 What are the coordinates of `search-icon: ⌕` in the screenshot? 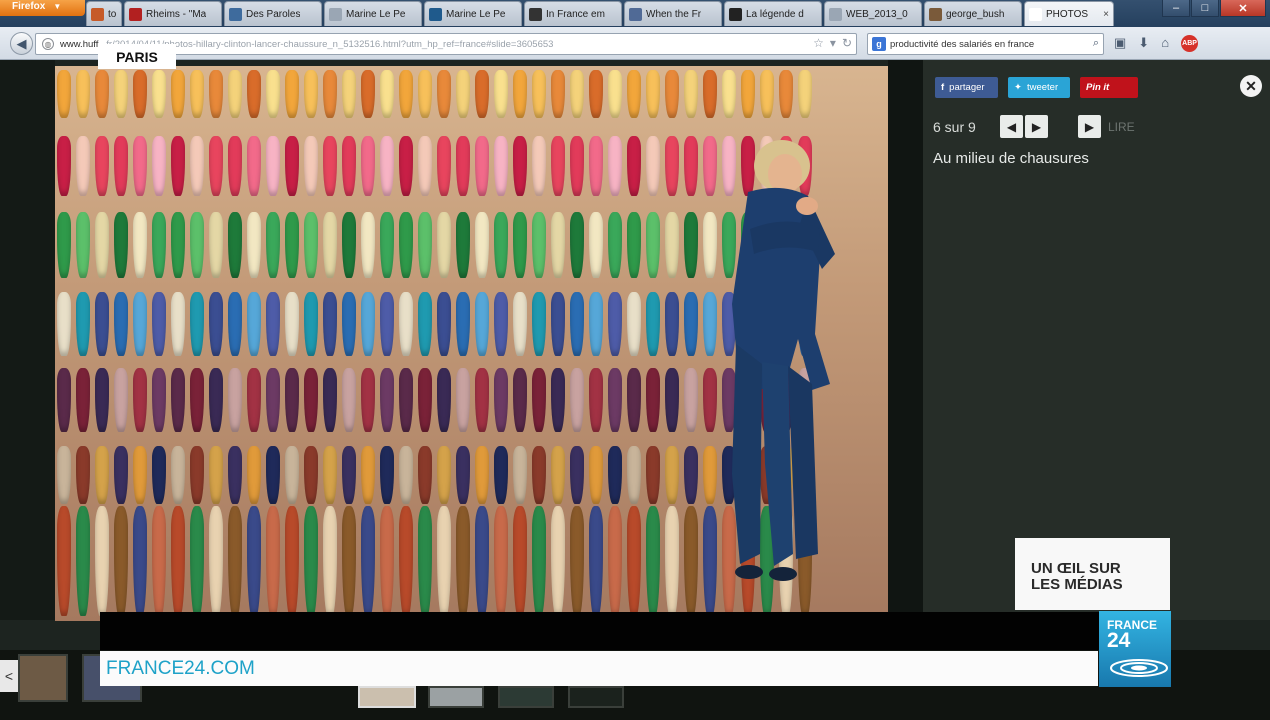 It's located at (1096, 43).